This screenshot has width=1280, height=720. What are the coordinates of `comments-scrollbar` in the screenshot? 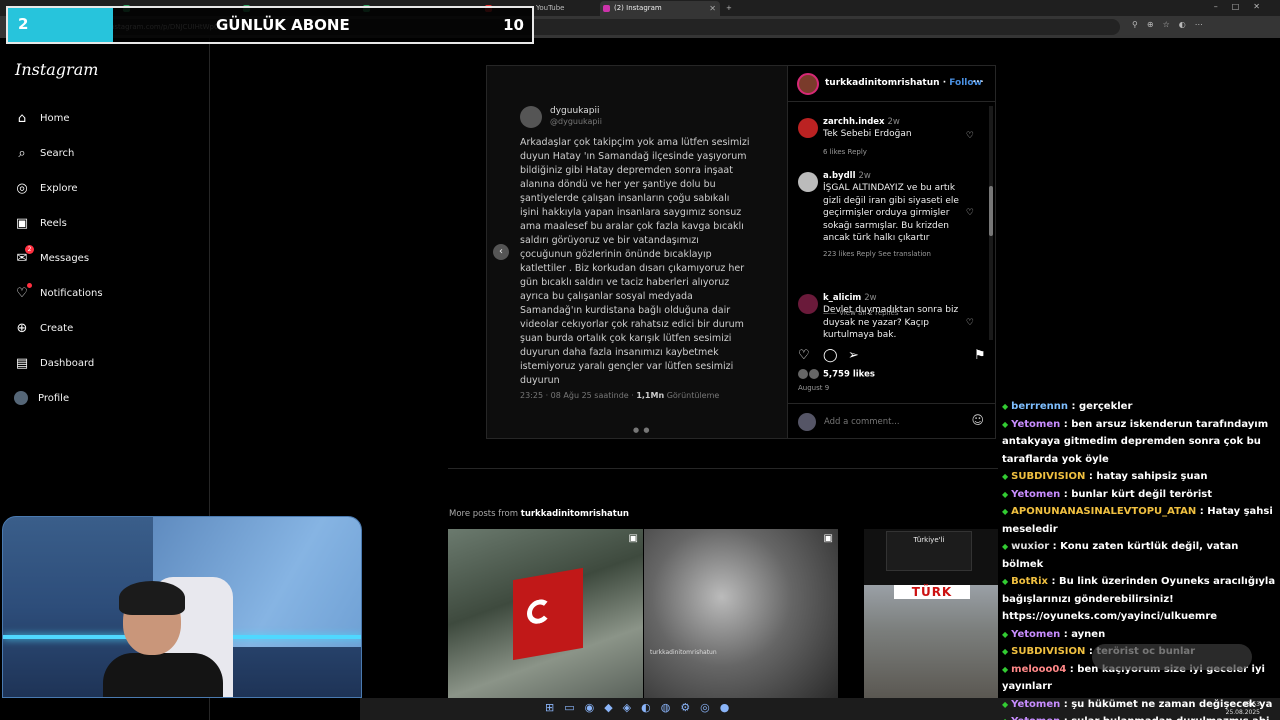 It's located at (991, 223).